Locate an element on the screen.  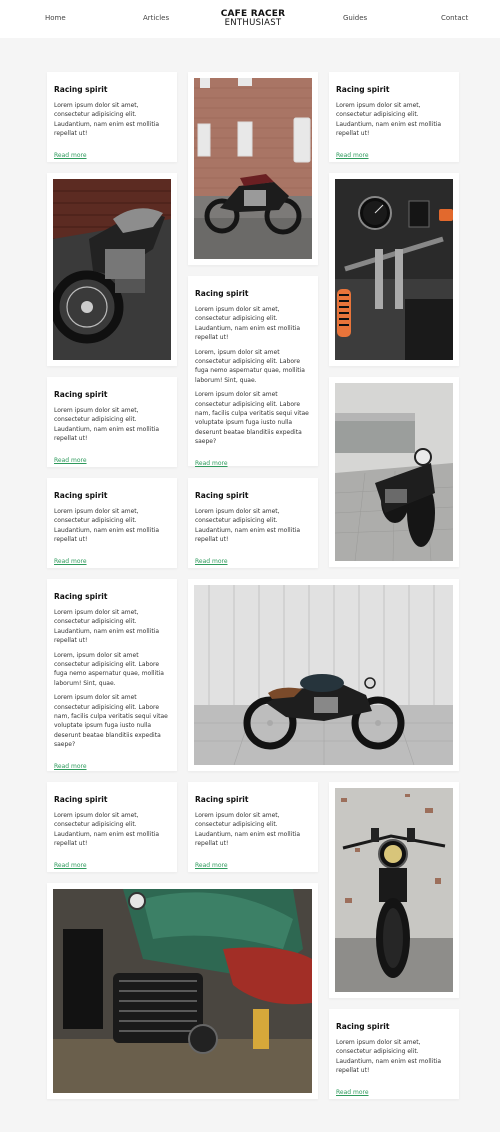
black-motorcycle-front-view-image is located at coordinates (394, 472).